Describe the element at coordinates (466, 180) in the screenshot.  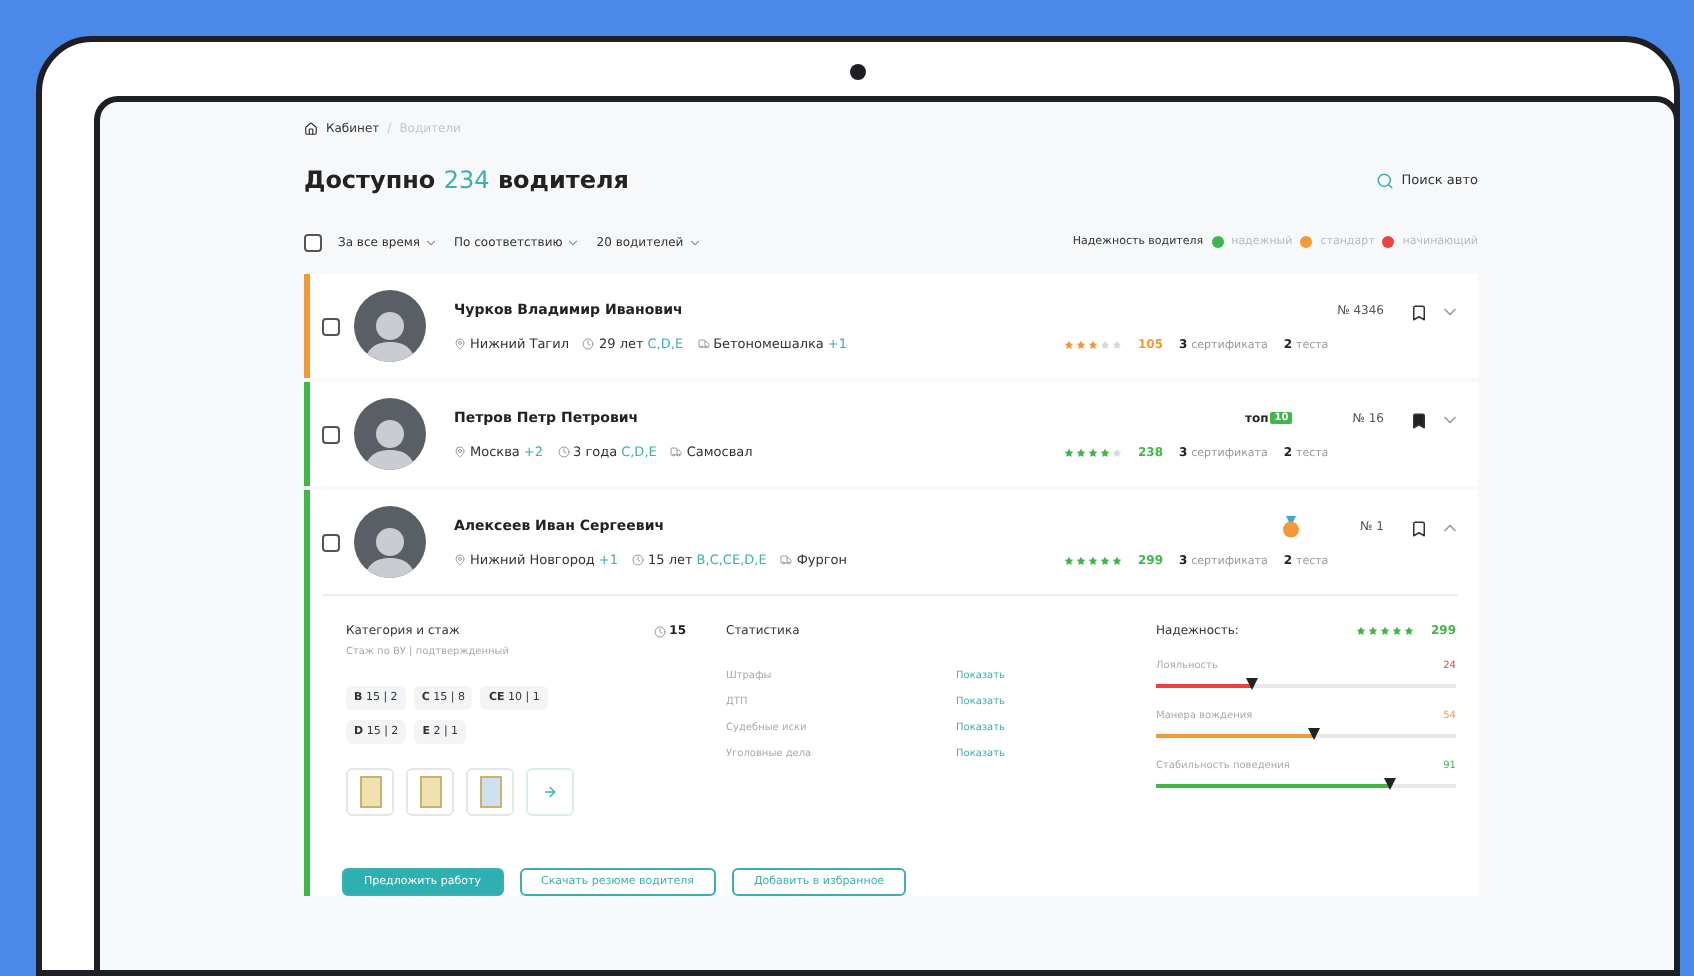
I see `page-title: Доступно 234 водителя` at that location.